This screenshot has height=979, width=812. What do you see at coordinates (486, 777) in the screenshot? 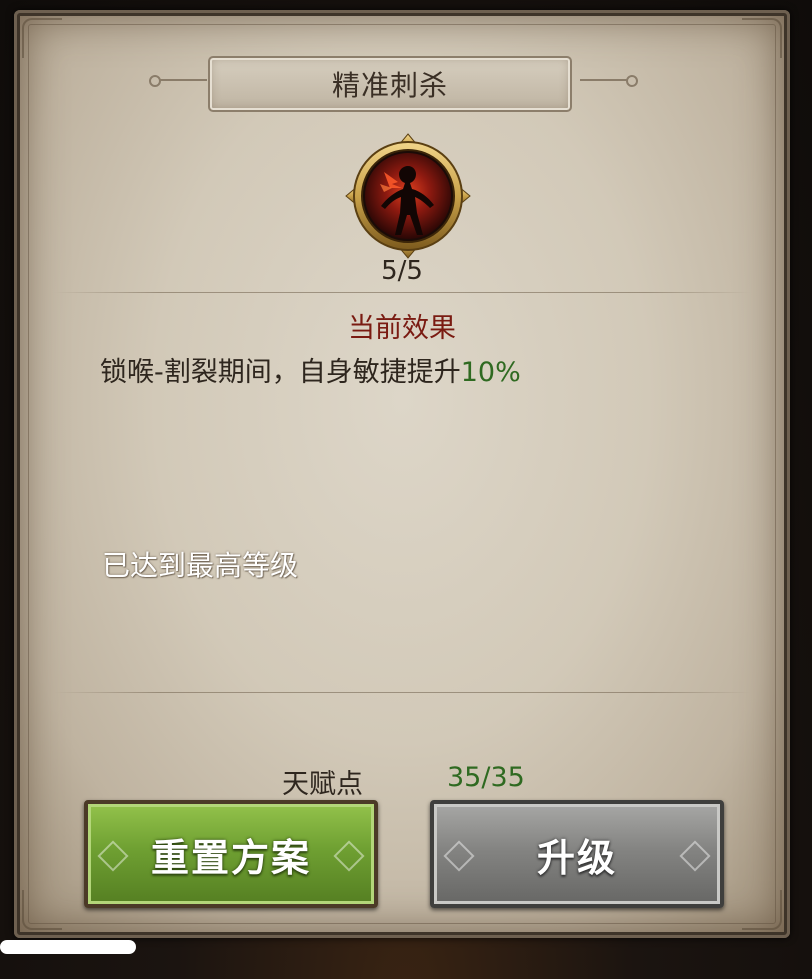
I see `talent-points-value: 35/35` at bounding box center [486, 777].